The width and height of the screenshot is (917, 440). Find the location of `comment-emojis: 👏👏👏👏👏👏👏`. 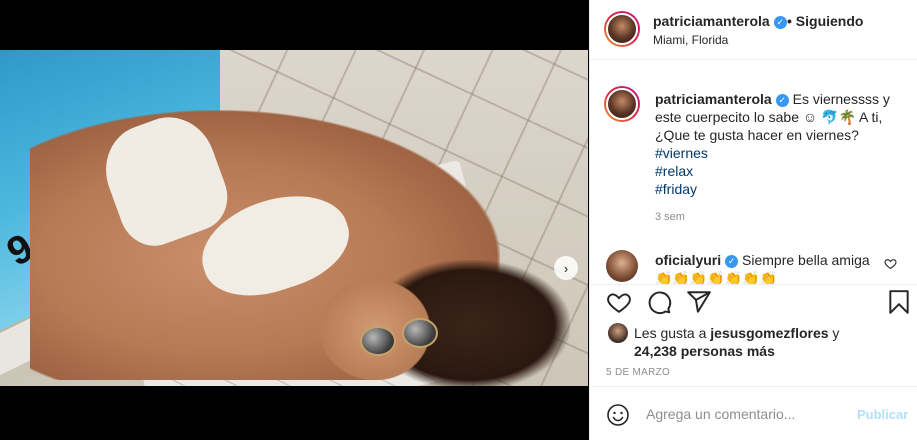

comment-emojis: 👏👏👏👏👏👏👏 is located at coordinates (716, 277).